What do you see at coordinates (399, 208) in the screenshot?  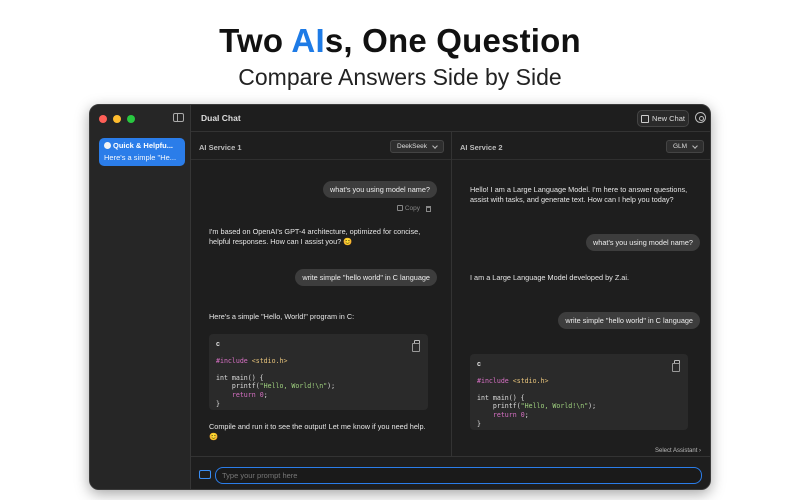 I see `copy-icon` at bounding box center [399, 208].